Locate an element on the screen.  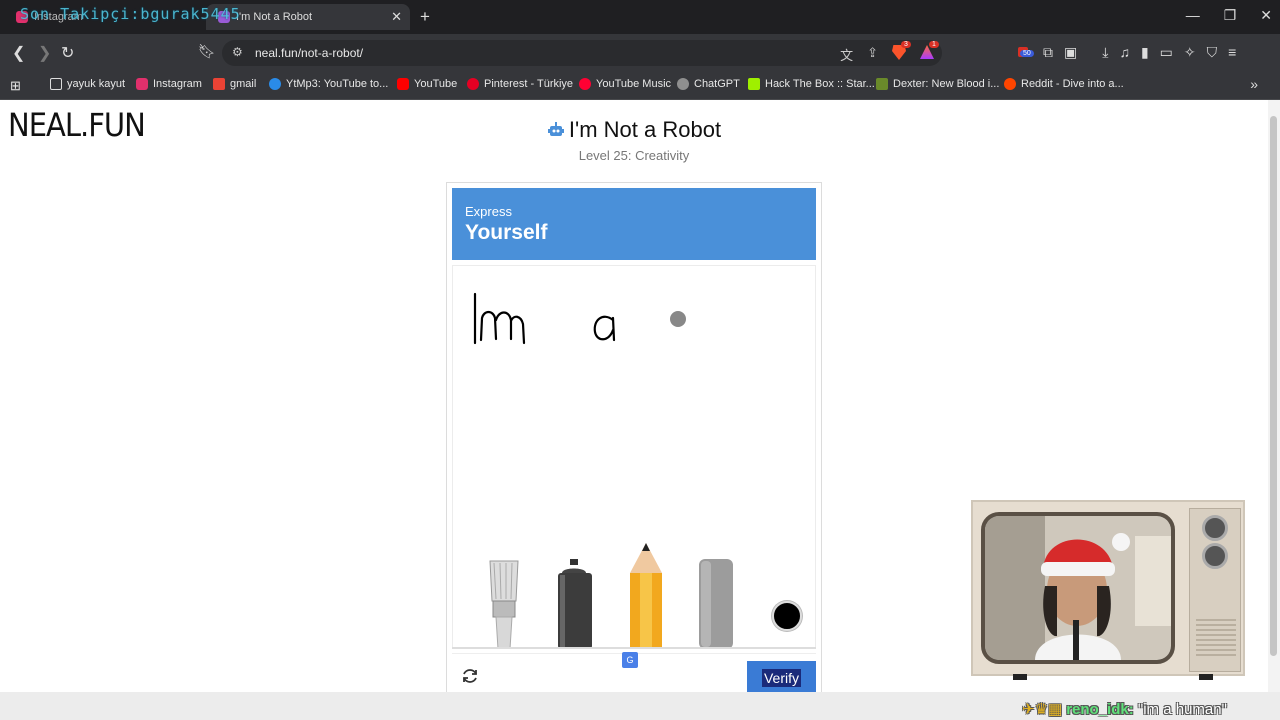
tab-title: Instagram is located at coordinates (58, 17).